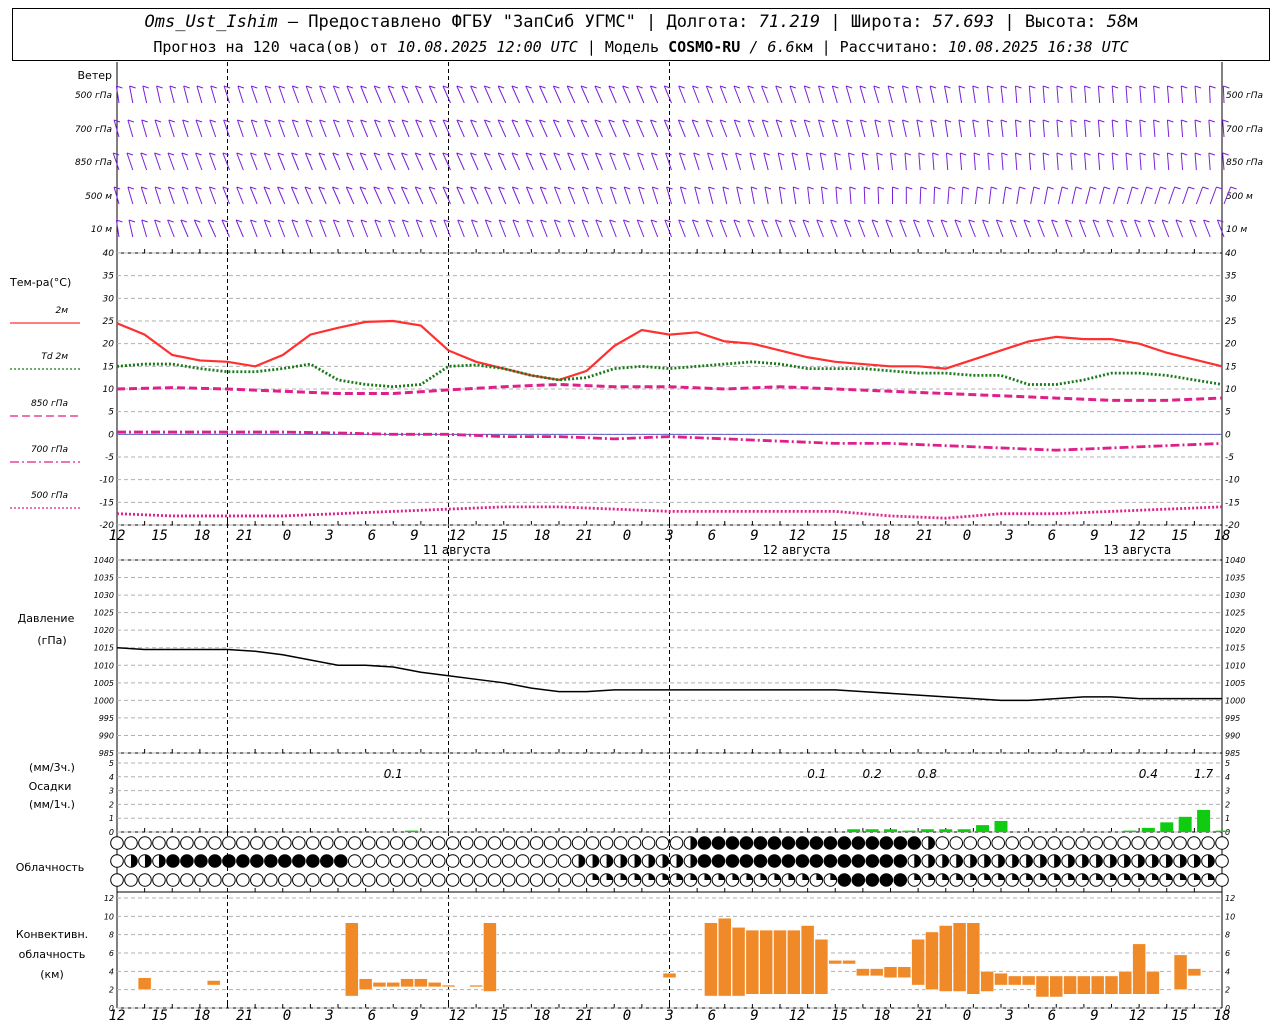  What do you see at coordinates (109, 916) in the screenshot?
I see `convective-tick-left: 10` at bounding box center [109, 916].